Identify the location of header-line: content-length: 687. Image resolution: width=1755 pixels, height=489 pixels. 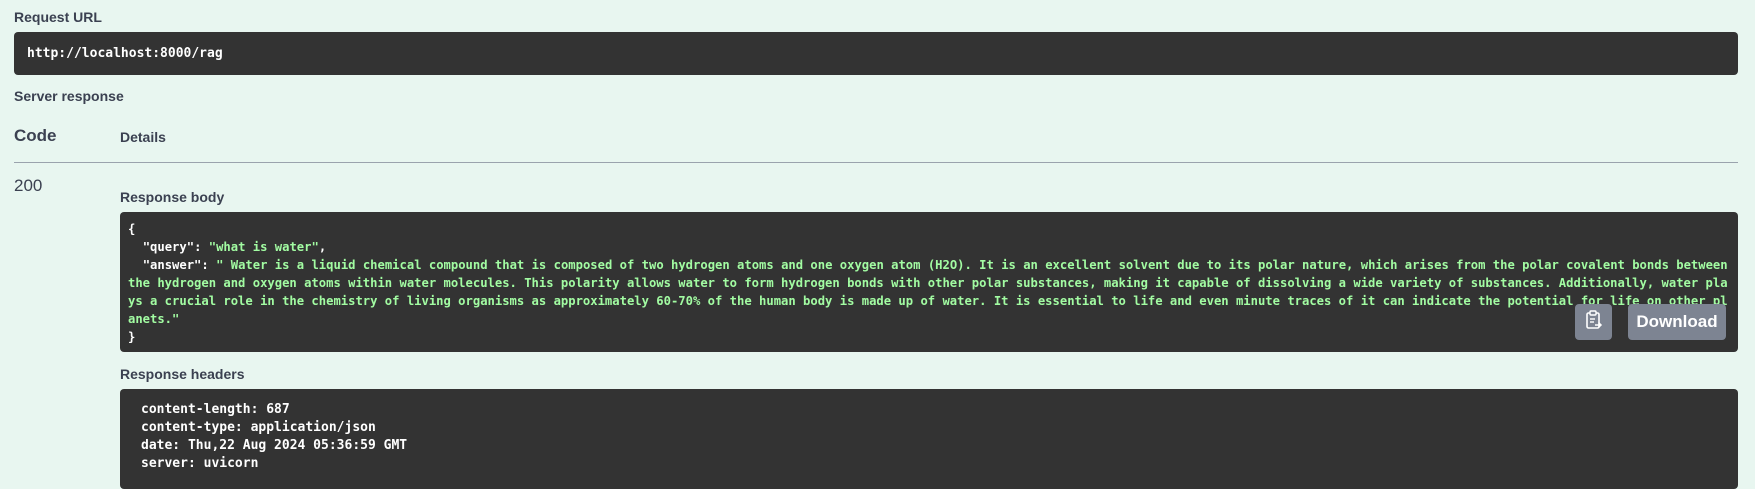
(215, 409).